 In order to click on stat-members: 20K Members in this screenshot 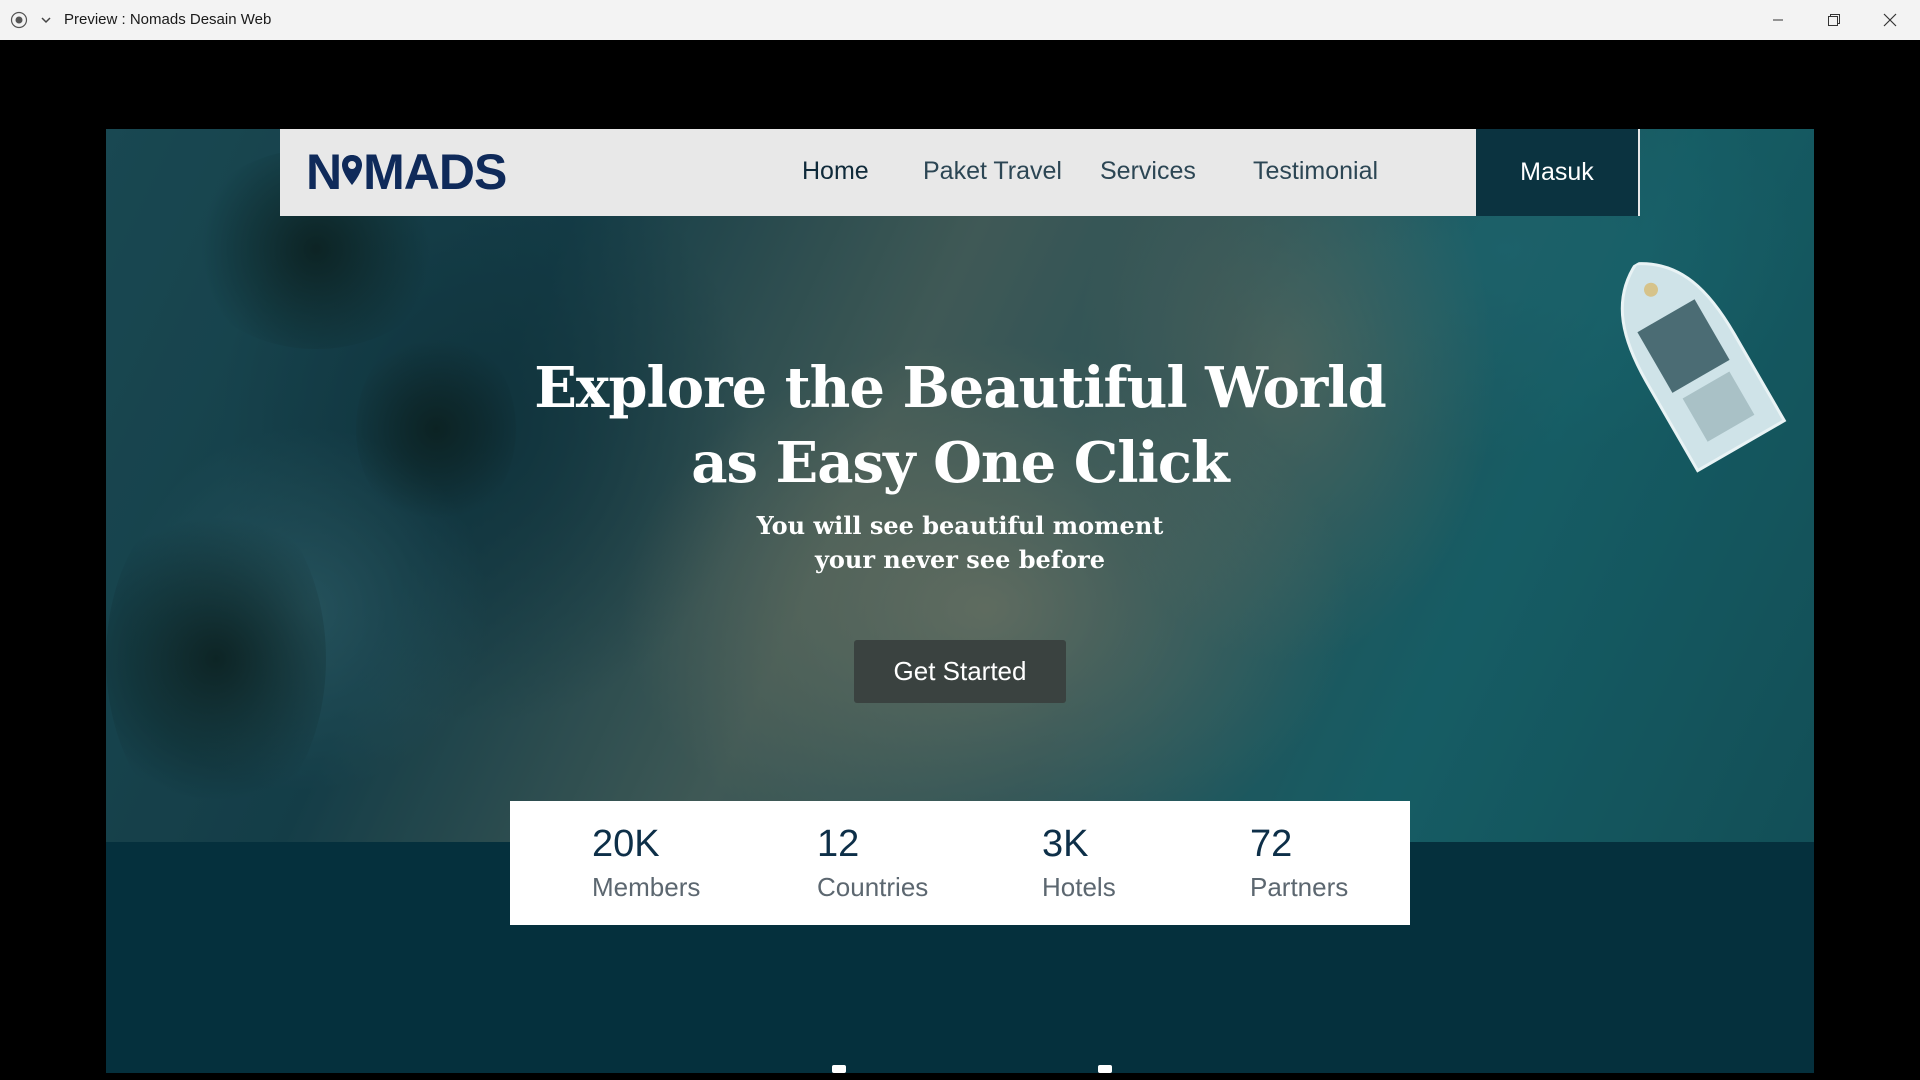, I will do `click(646, 863)`.